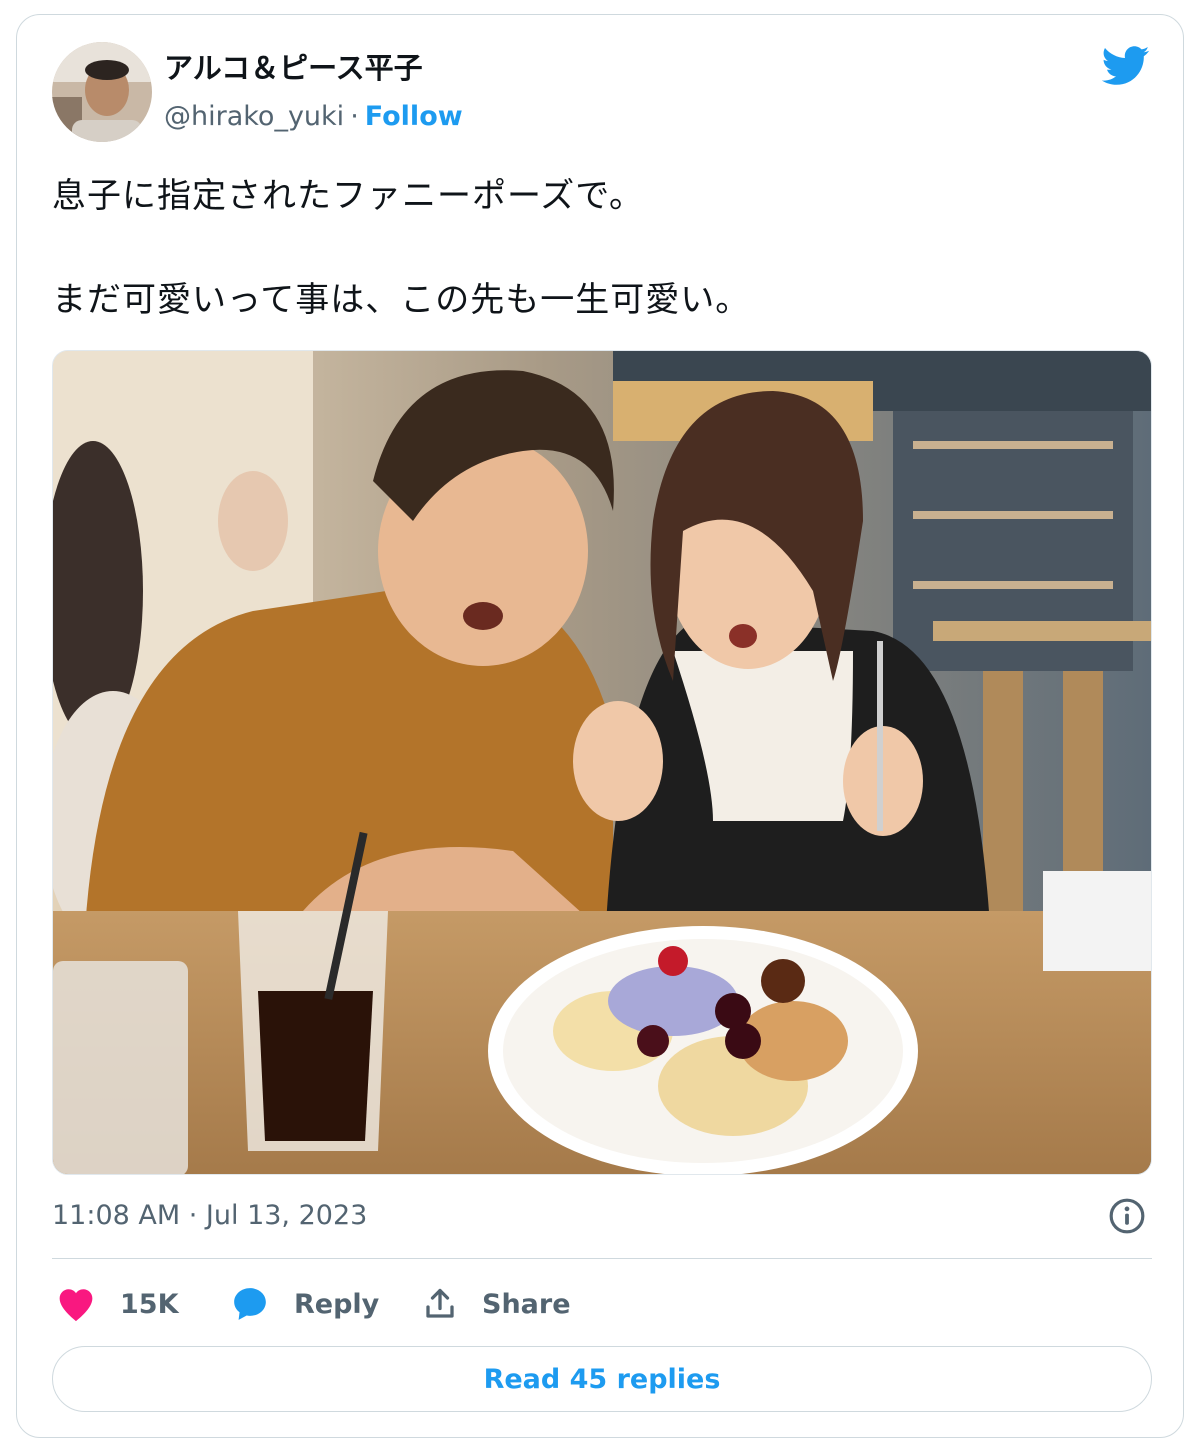 This screenshot has width=1200, height=1452. Describe the element at coordinates (1126, 66) in the screenshot. I see `twitter-bird-icon` at that location.